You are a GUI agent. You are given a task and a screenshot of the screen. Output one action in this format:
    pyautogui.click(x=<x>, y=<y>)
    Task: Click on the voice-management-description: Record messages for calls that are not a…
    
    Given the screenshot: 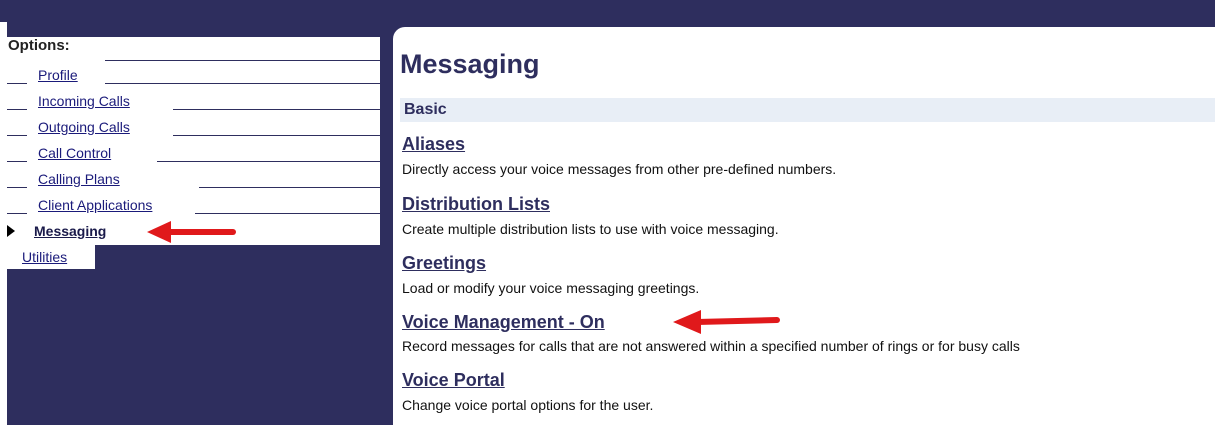 What is the action you would take?
    pyautogui.click(x=711, y=346)
    